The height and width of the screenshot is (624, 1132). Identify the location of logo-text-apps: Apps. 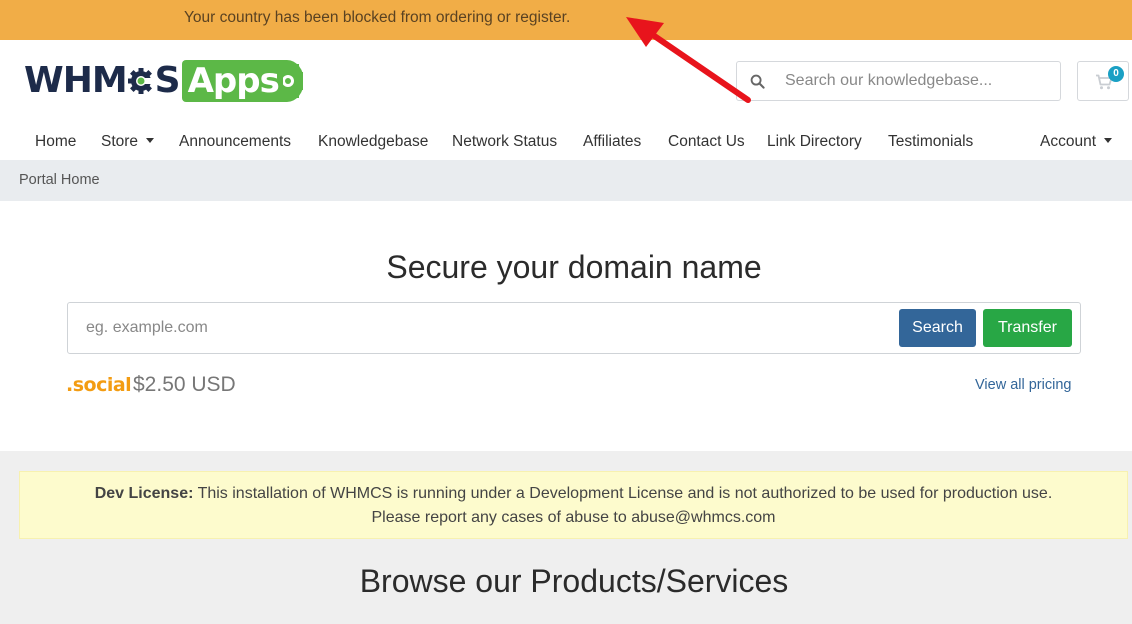
(232, 81).